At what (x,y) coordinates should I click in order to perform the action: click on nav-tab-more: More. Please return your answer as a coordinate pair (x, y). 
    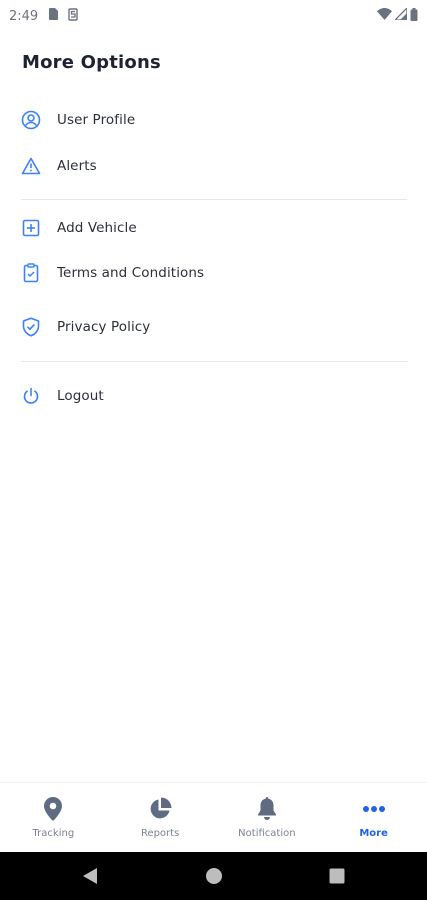
    Looking at the image, I should click on (373, 817).